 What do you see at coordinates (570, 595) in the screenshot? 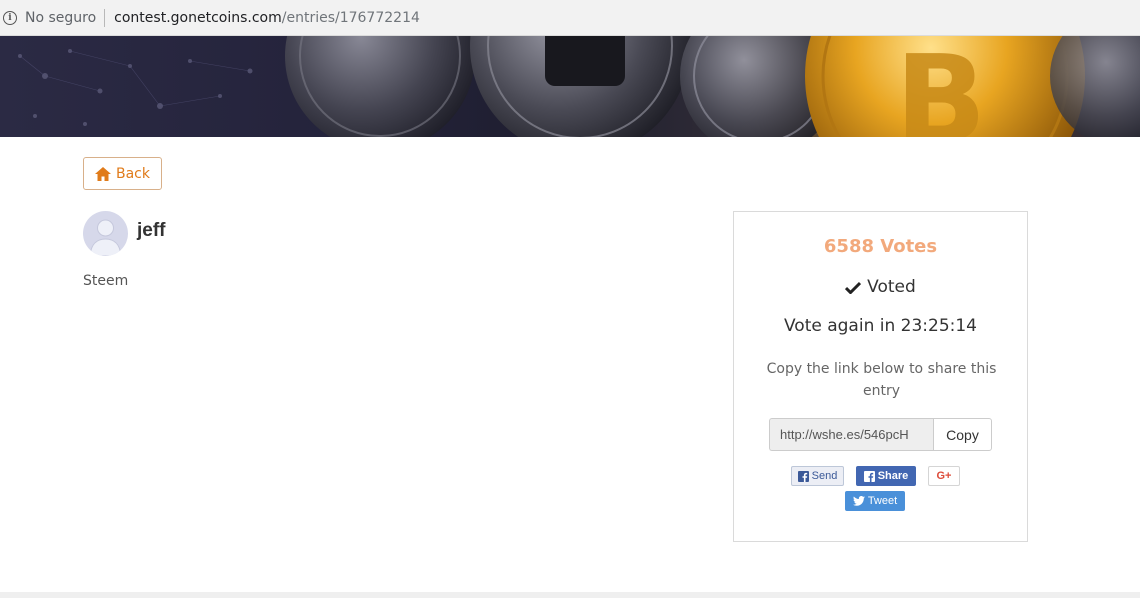
I see `footer-divider` at bounding box center [570, 595].